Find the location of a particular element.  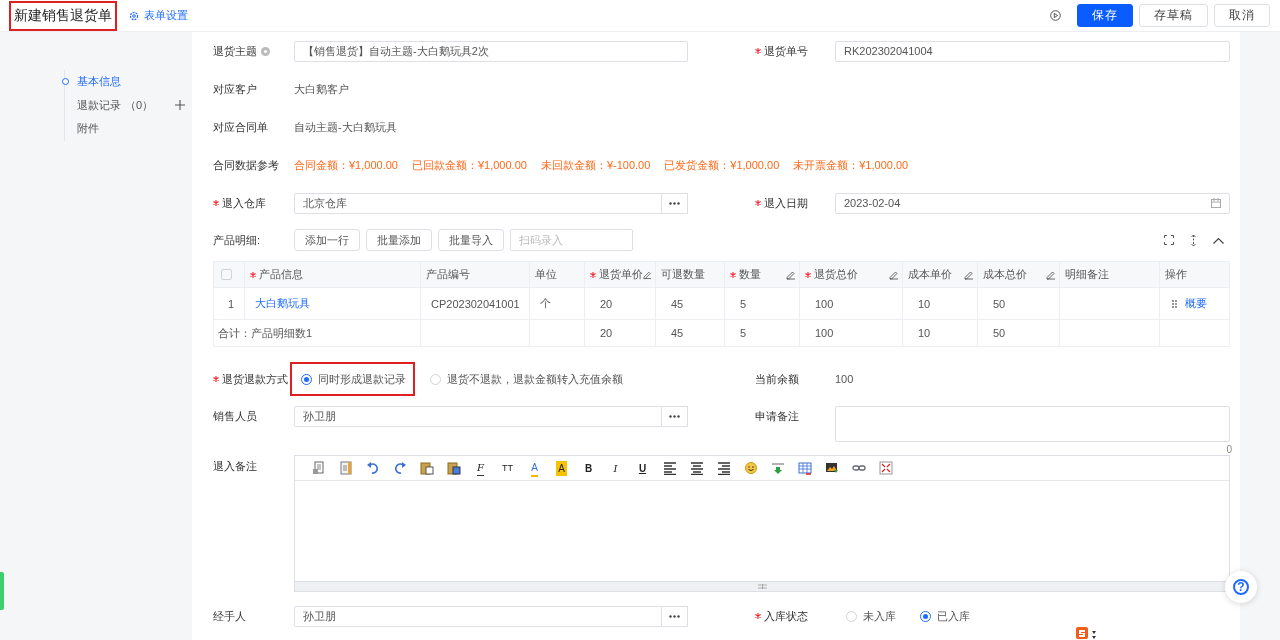

radio-option: 未入库 is located at coordinates (870, 616).